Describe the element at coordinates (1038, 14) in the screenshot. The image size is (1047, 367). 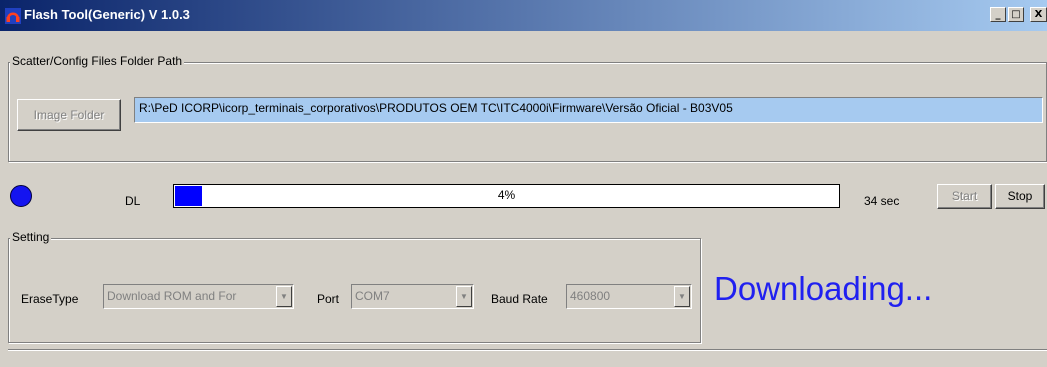
I see `close-button: X` at that location.